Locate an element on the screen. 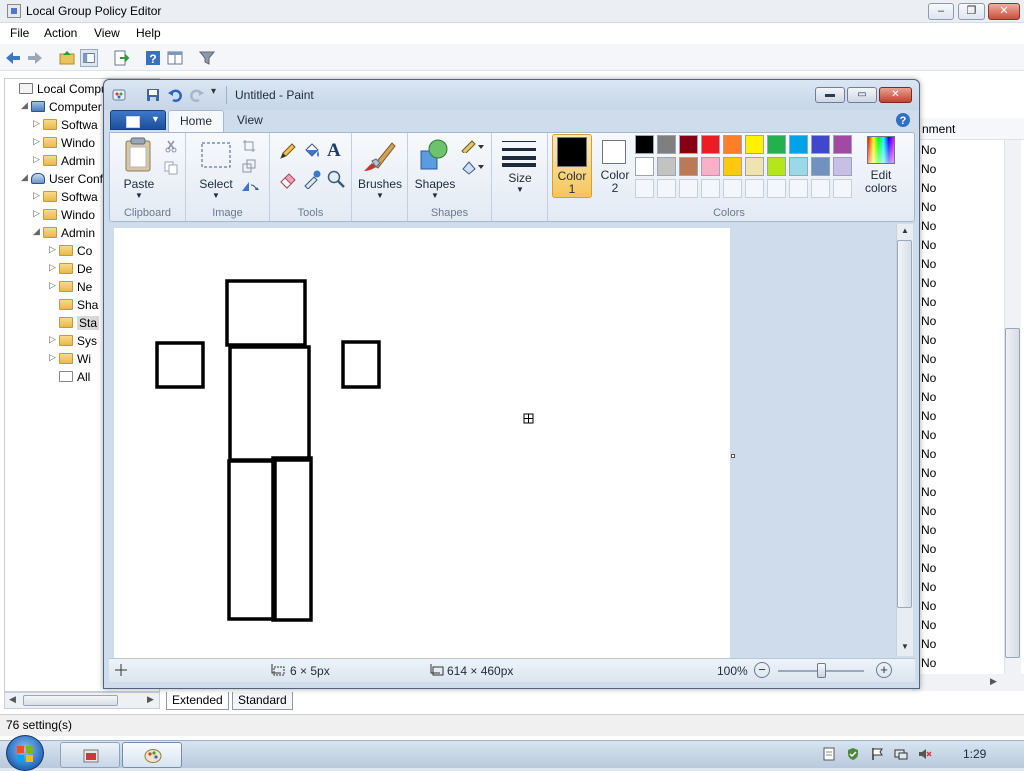 Image resolution: width=1024 pixels, height=771 pixels. select-dropdown-icon: ▼ is located at coordinates (216, 195).